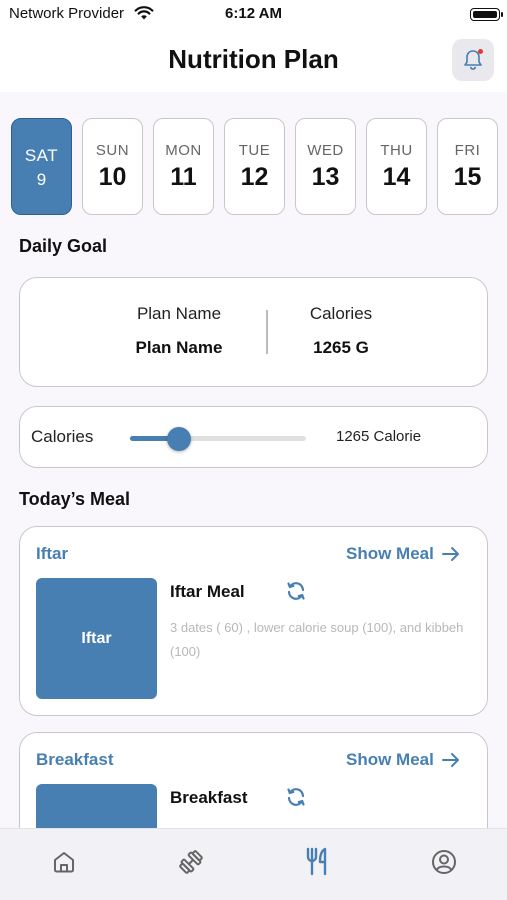  I want to click on day-number: 15, so click(467, 177).